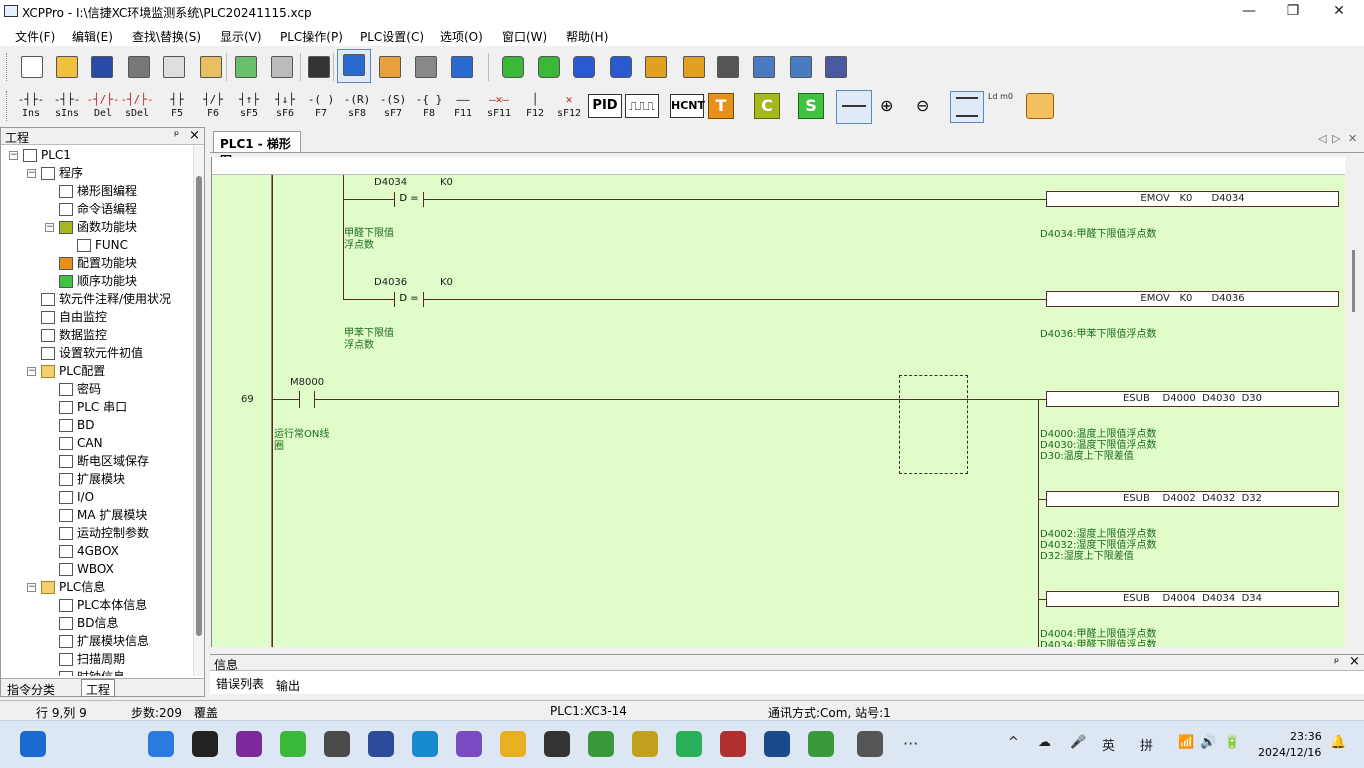 This screenshot has height=768, width=1364. What do you see at coordinates (288, 685) in the screenshot?
I see `tab-output: 输出` at bounding box center [288, 685].